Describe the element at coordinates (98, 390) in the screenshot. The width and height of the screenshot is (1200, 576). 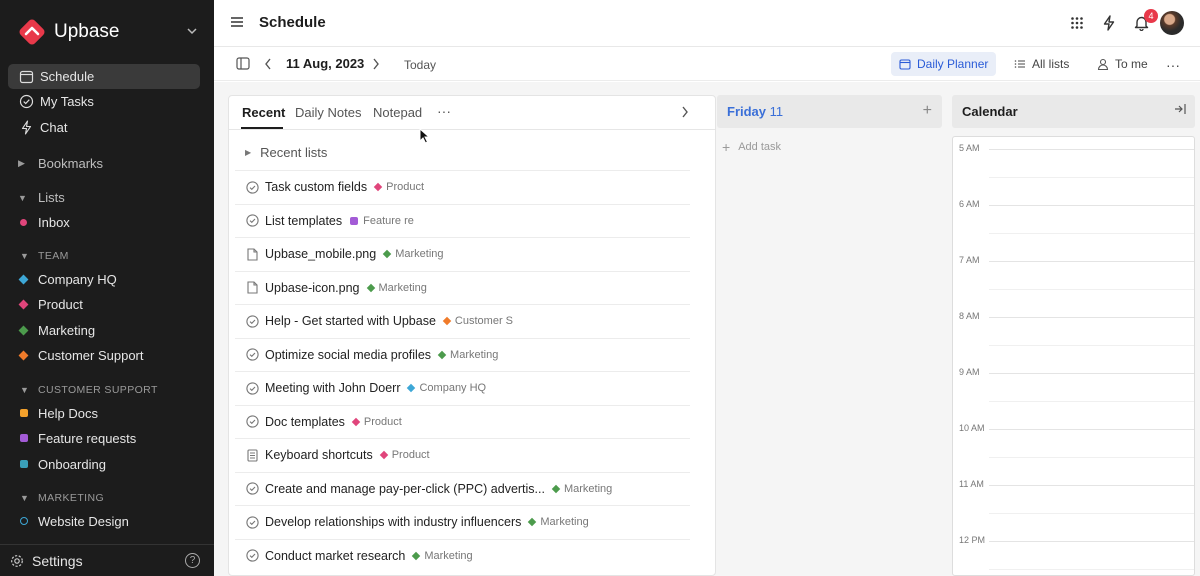
I see `group-label: CUSTOMER SUPPORT` at that location.